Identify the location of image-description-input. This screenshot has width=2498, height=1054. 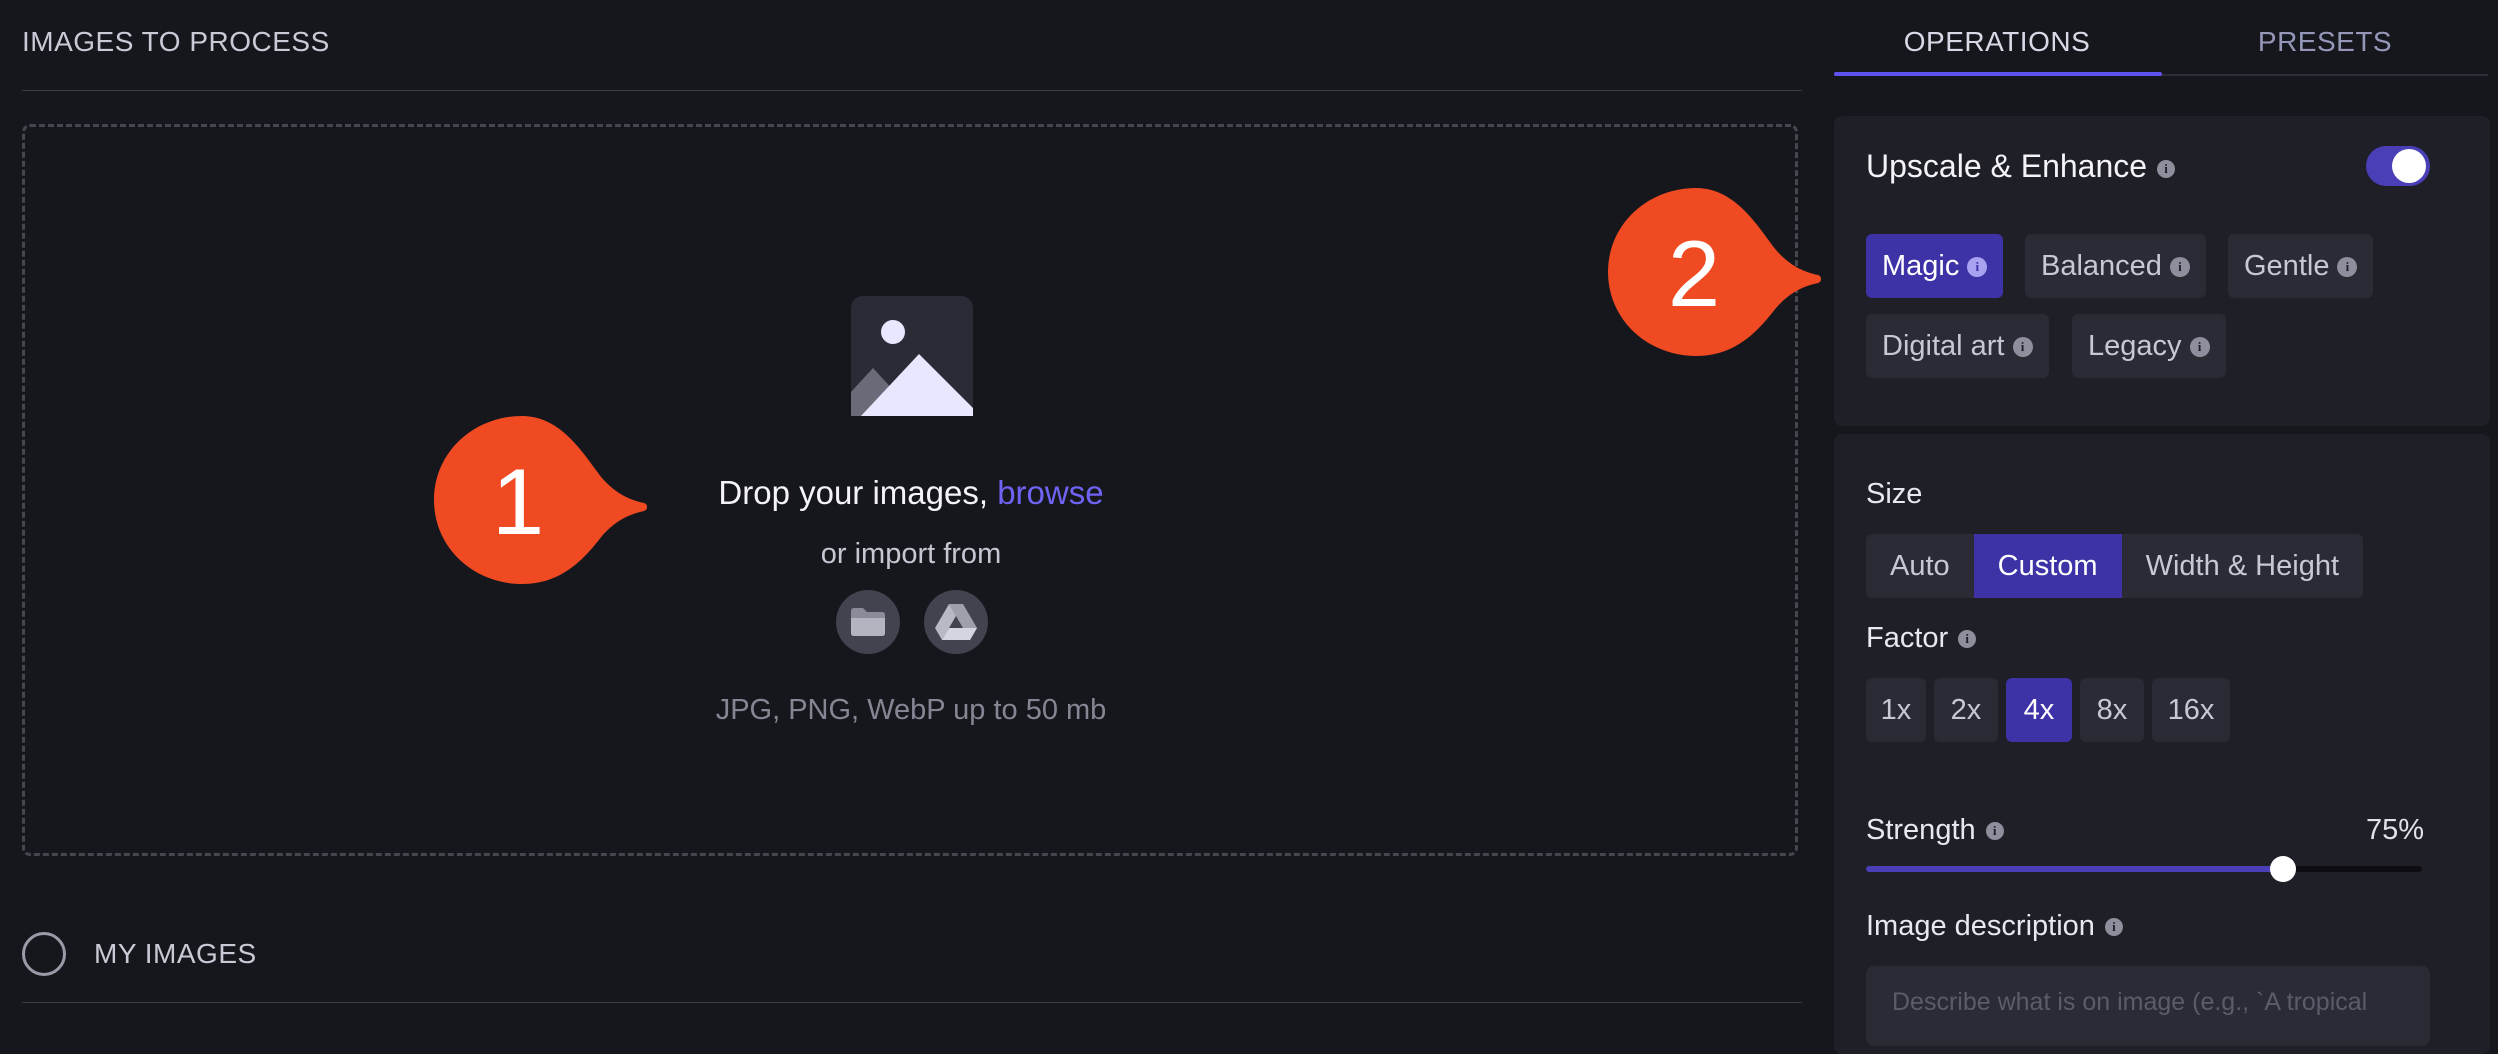
(2148, 1006).